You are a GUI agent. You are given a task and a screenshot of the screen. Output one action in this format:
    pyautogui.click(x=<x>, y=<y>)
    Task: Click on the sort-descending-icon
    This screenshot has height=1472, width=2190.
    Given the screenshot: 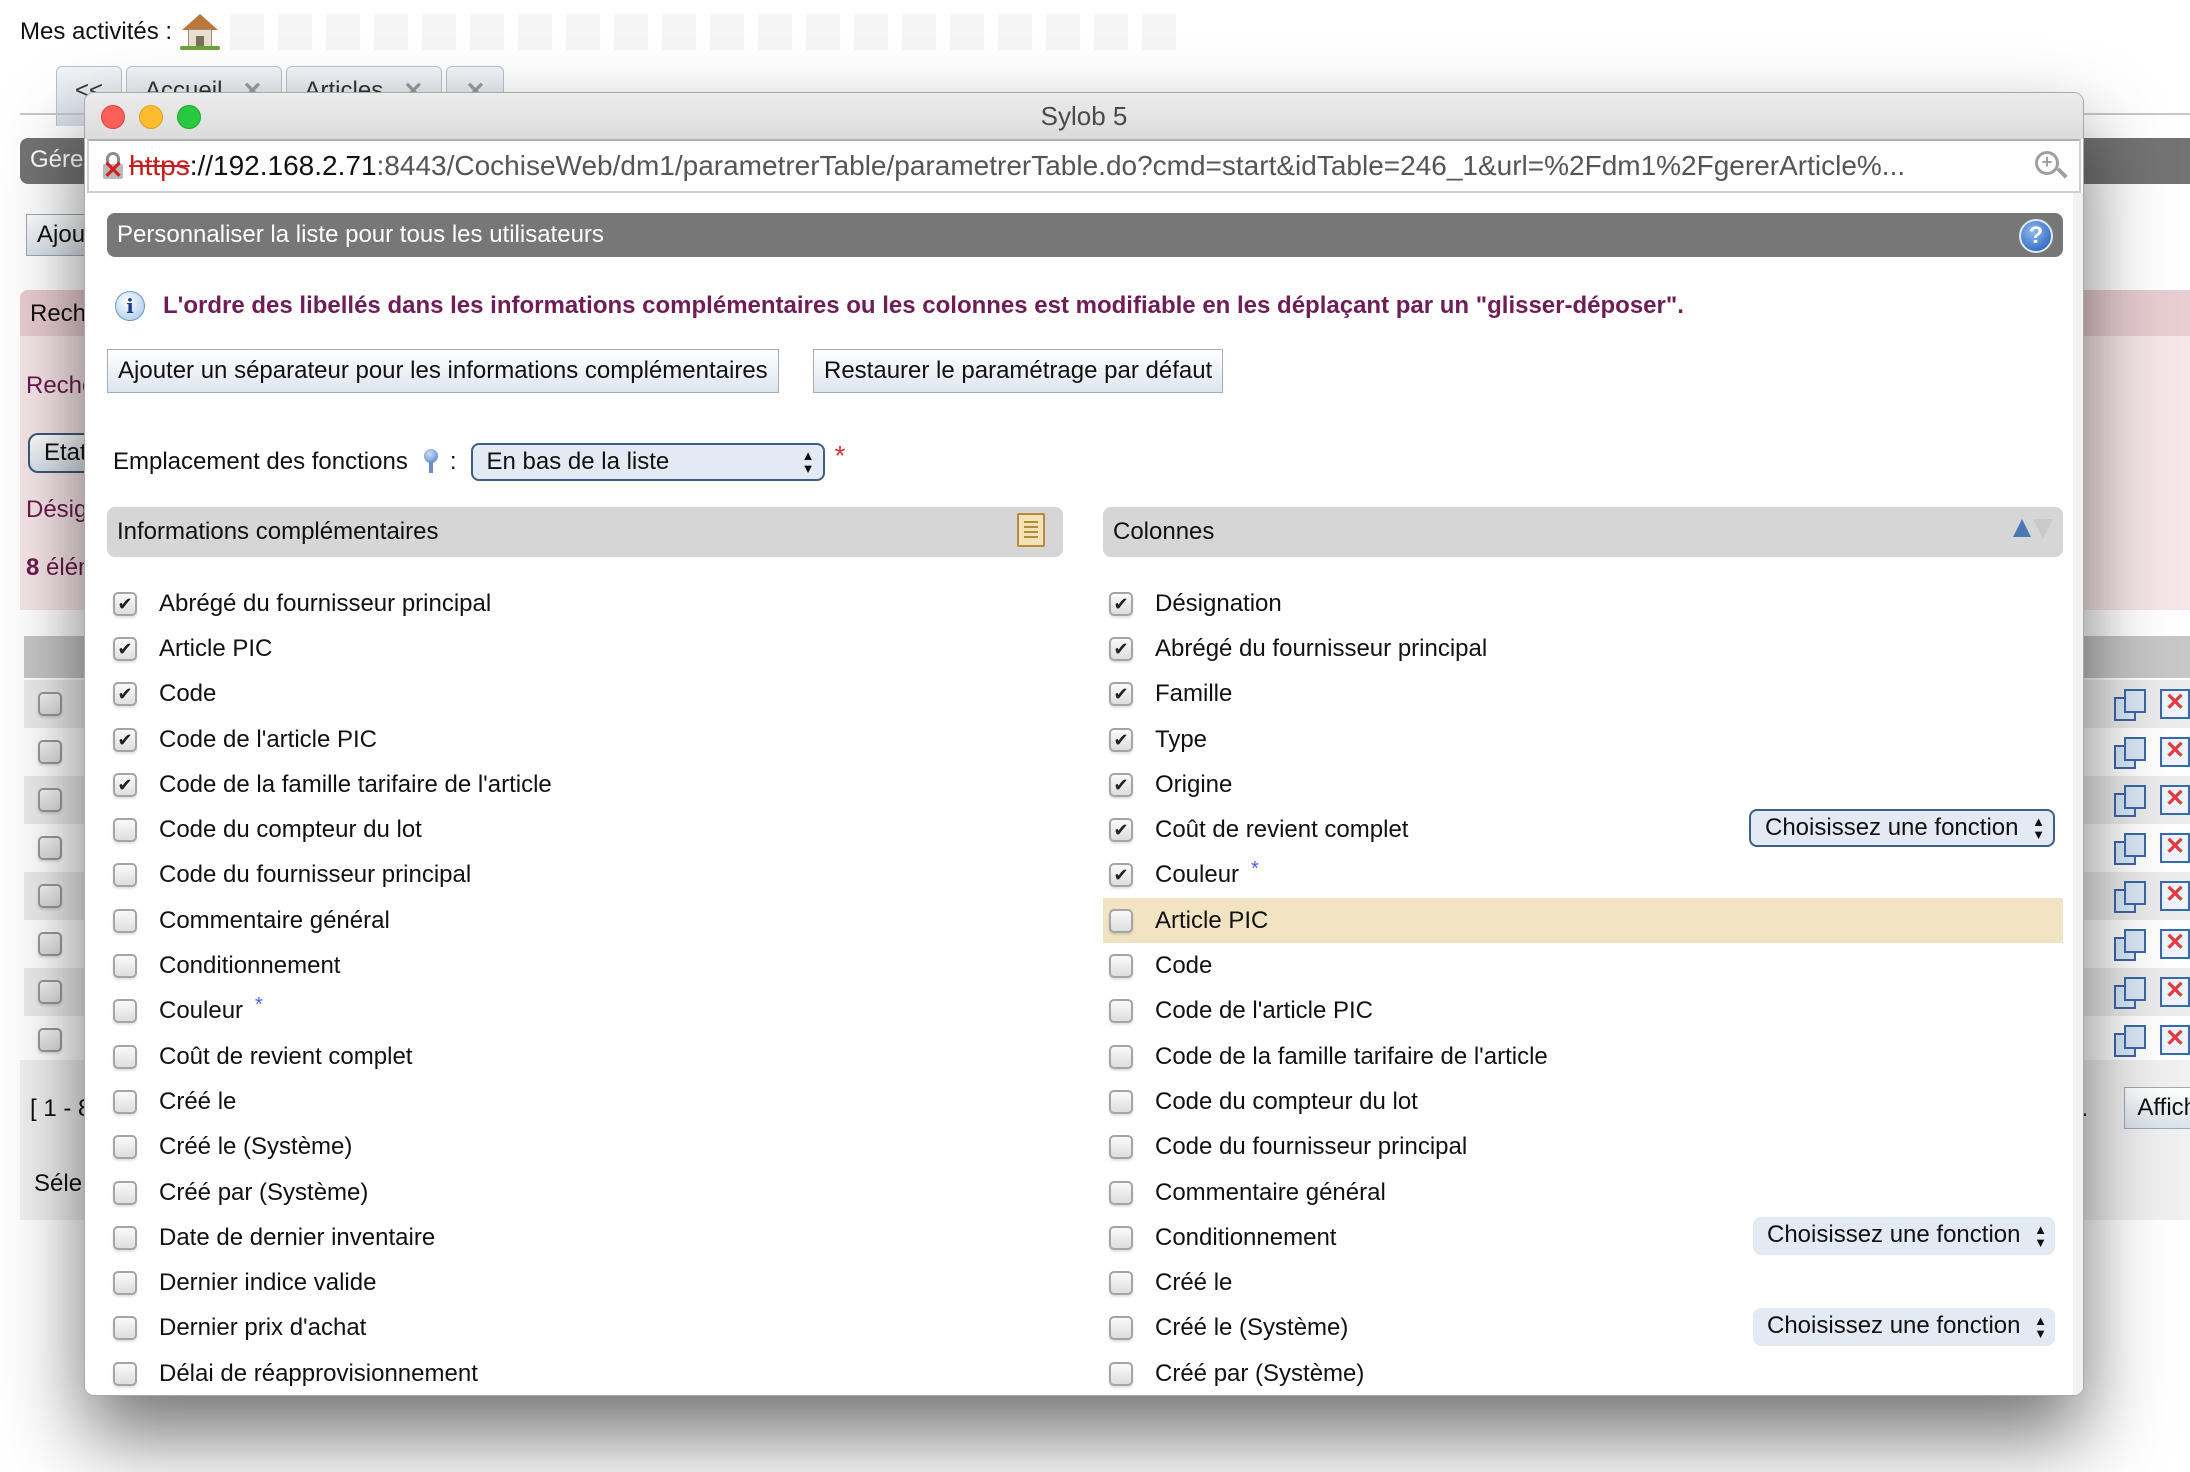 What is the action you would take?
    pyautogui.click(x=2043, y=529)
    